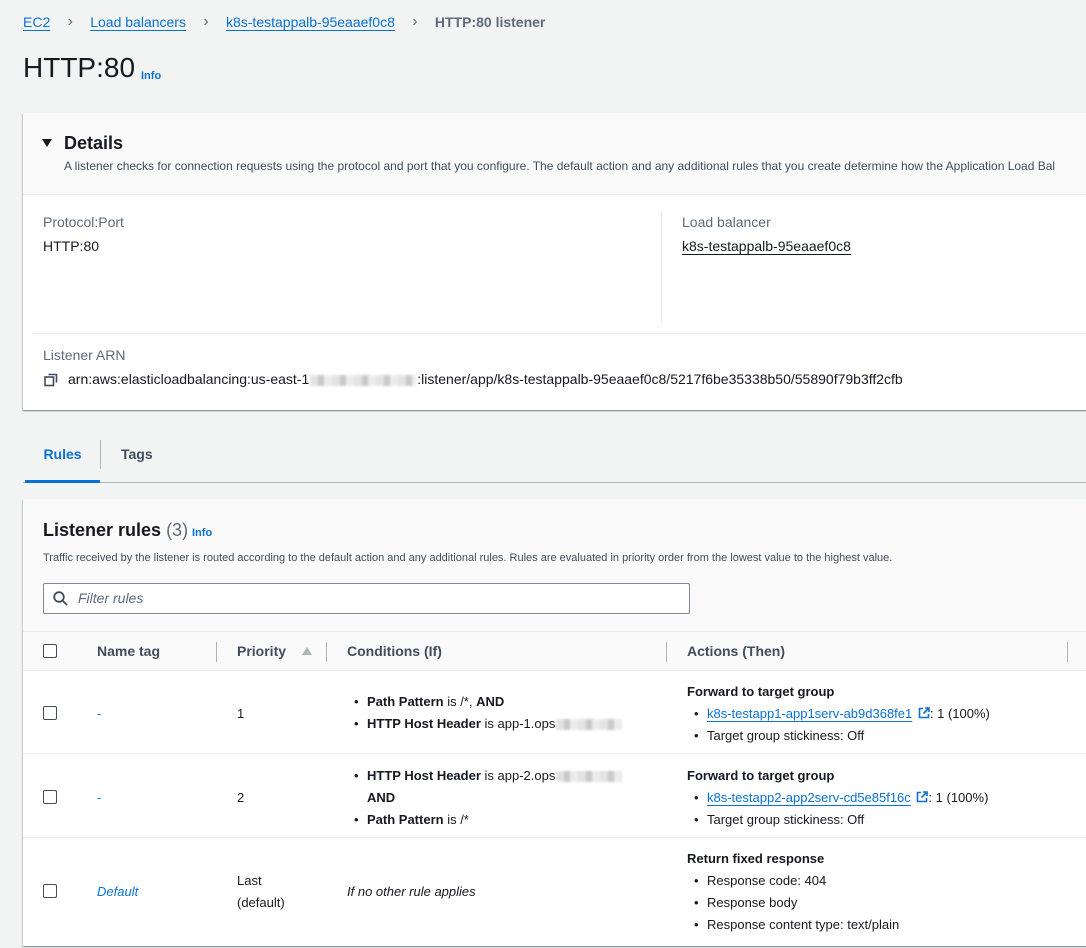  What do you see at coordinates (261, 651) in the screenshot?
I see `column-priority: Priority` at bounding box center [261, 651].